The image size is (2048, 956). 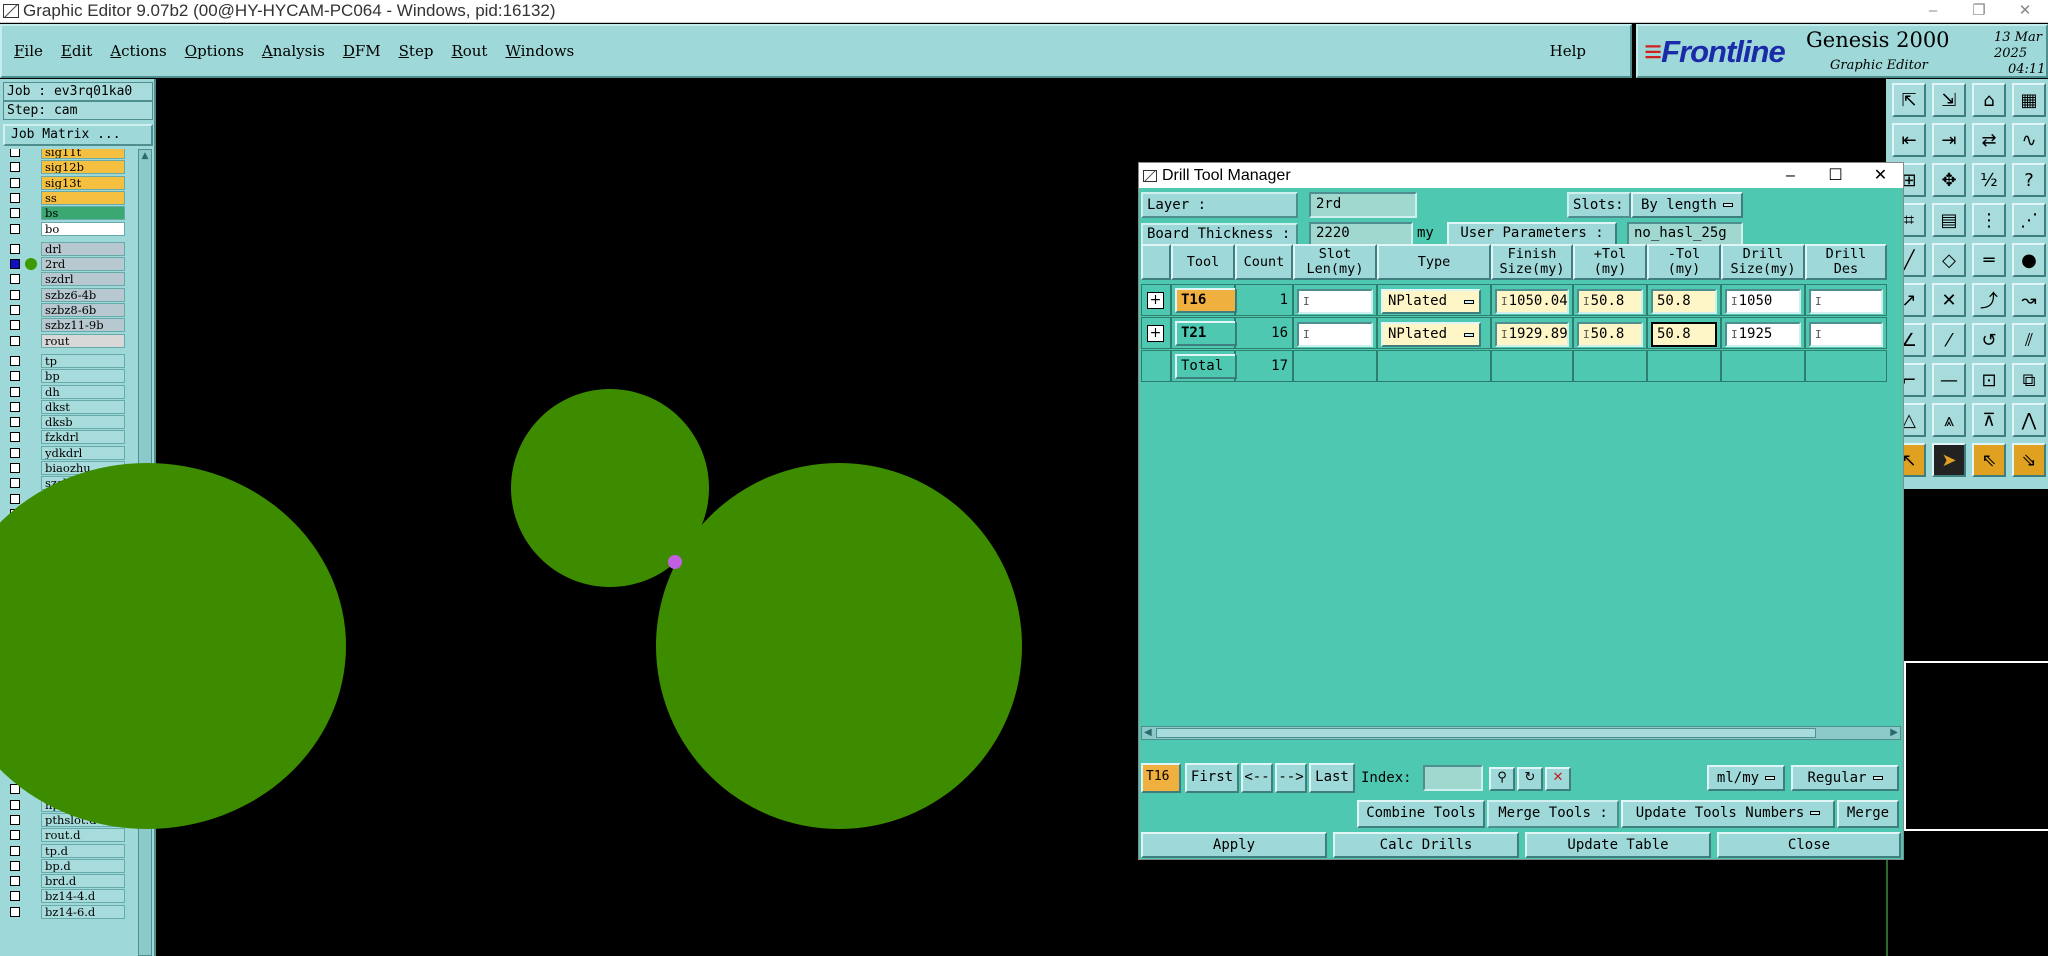 I want to click on pointer2-icon: ⇖, so click(x=1989, y=460).